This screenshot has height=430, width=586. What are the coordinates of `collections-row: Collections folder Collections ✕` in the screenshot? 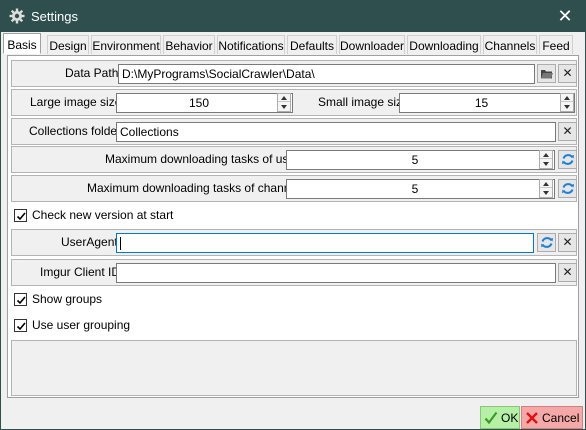 It's located at (294, 131).